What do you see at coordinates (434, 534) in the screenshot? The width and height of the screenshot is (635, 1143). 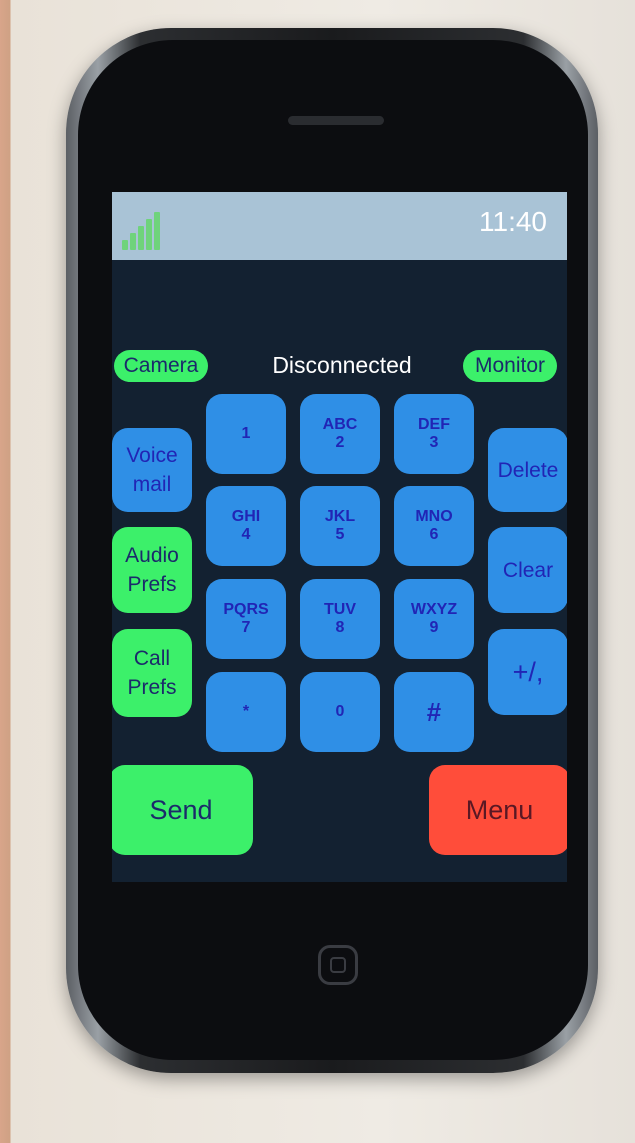 I see `key-digit: 6` at bounding box center [434, 534].